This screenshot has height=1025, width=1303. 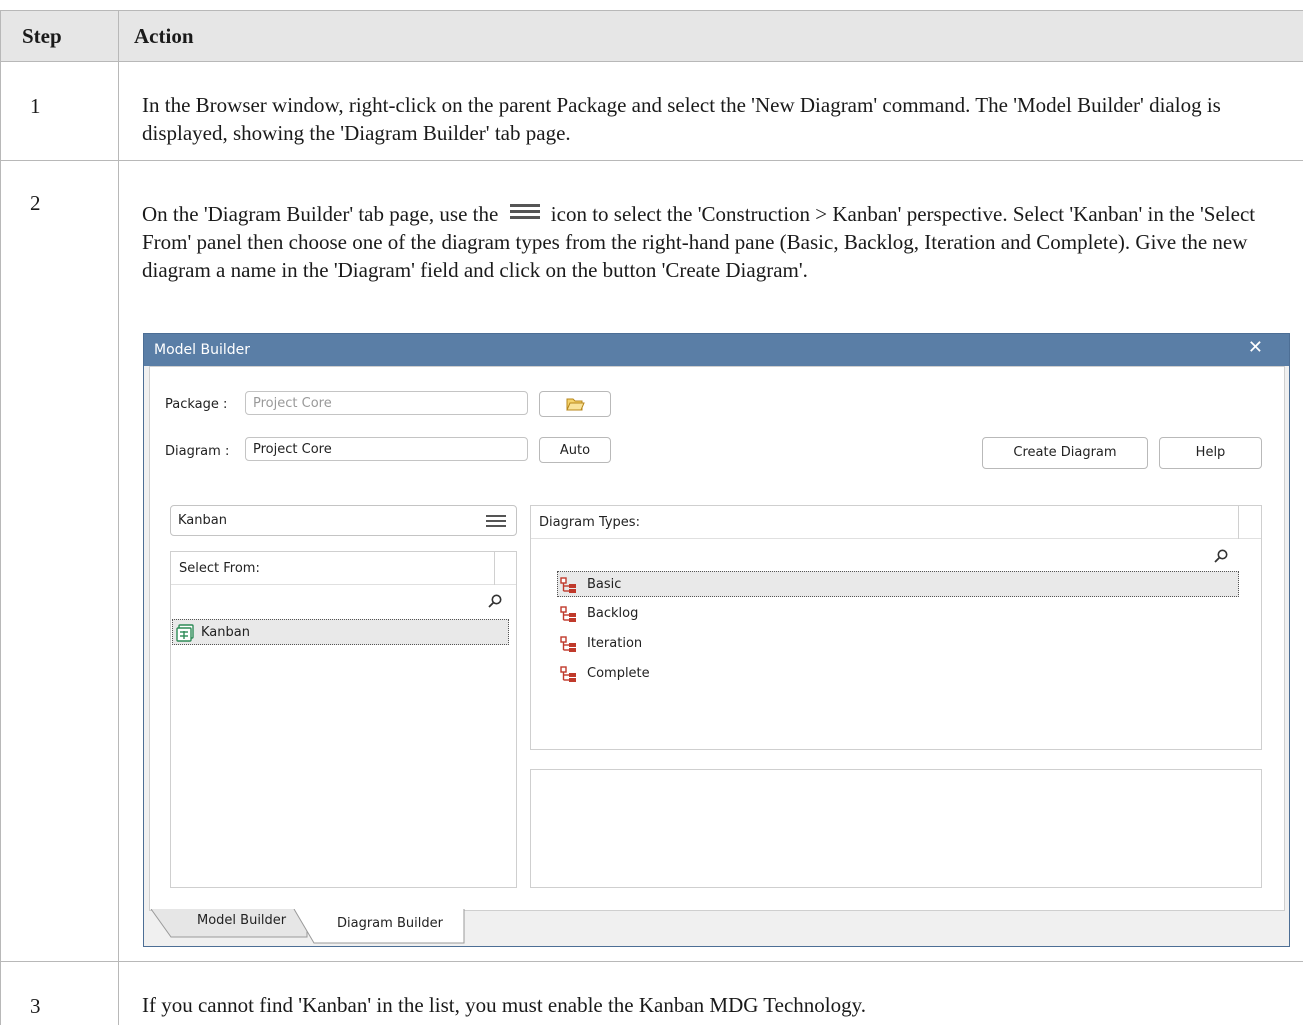 What do you see at coordinates (896, 828) in the screenshot?
I see `description-panel` at bounding box center [896, 828].